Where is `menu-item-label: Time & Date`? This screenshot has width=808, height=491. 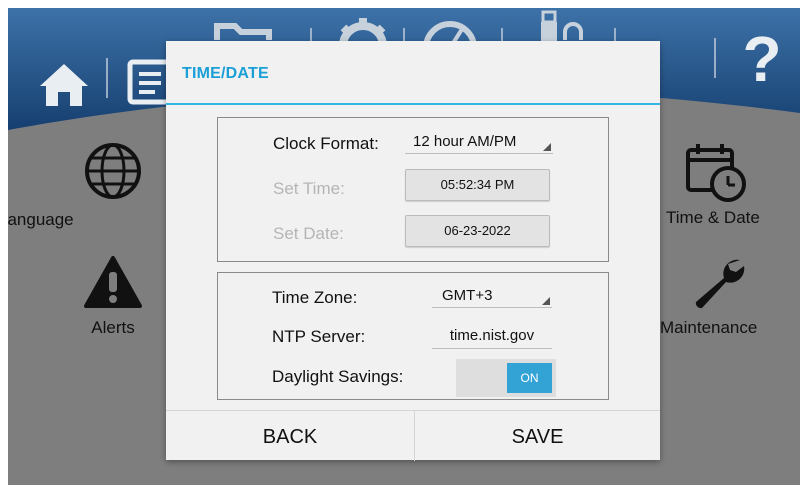
menu-item-label: Time & Date is located at coordinates (713, 217).